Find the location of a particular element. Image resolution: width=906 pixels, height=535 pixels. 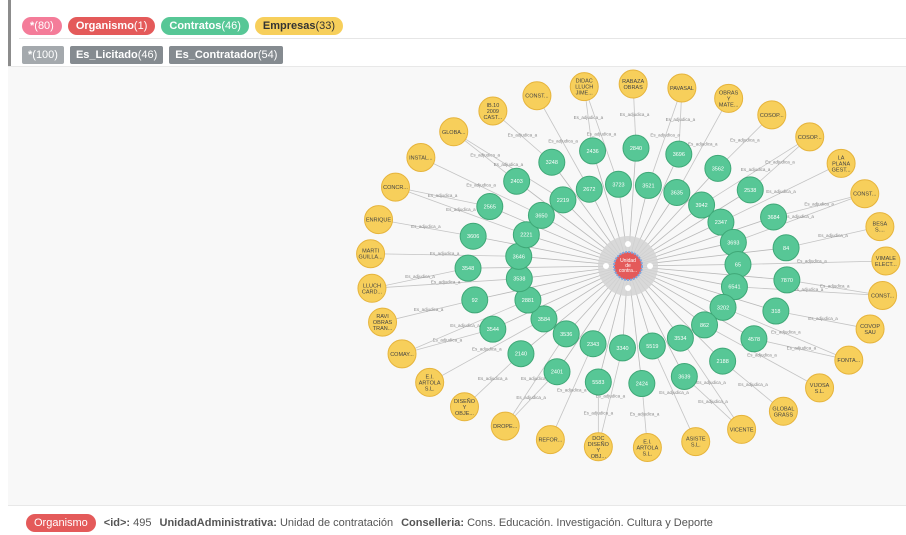

contract-node-label: 3521 is located at coordinates (648, 186).